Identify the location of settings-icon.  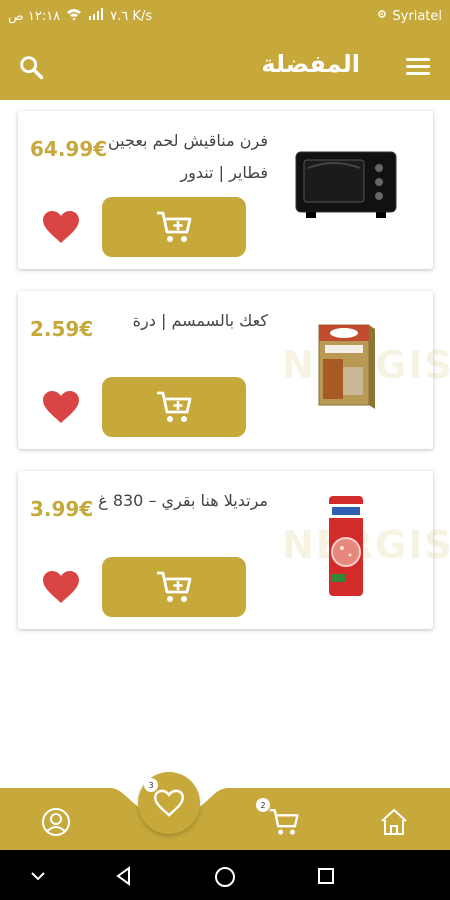
(382, 16).